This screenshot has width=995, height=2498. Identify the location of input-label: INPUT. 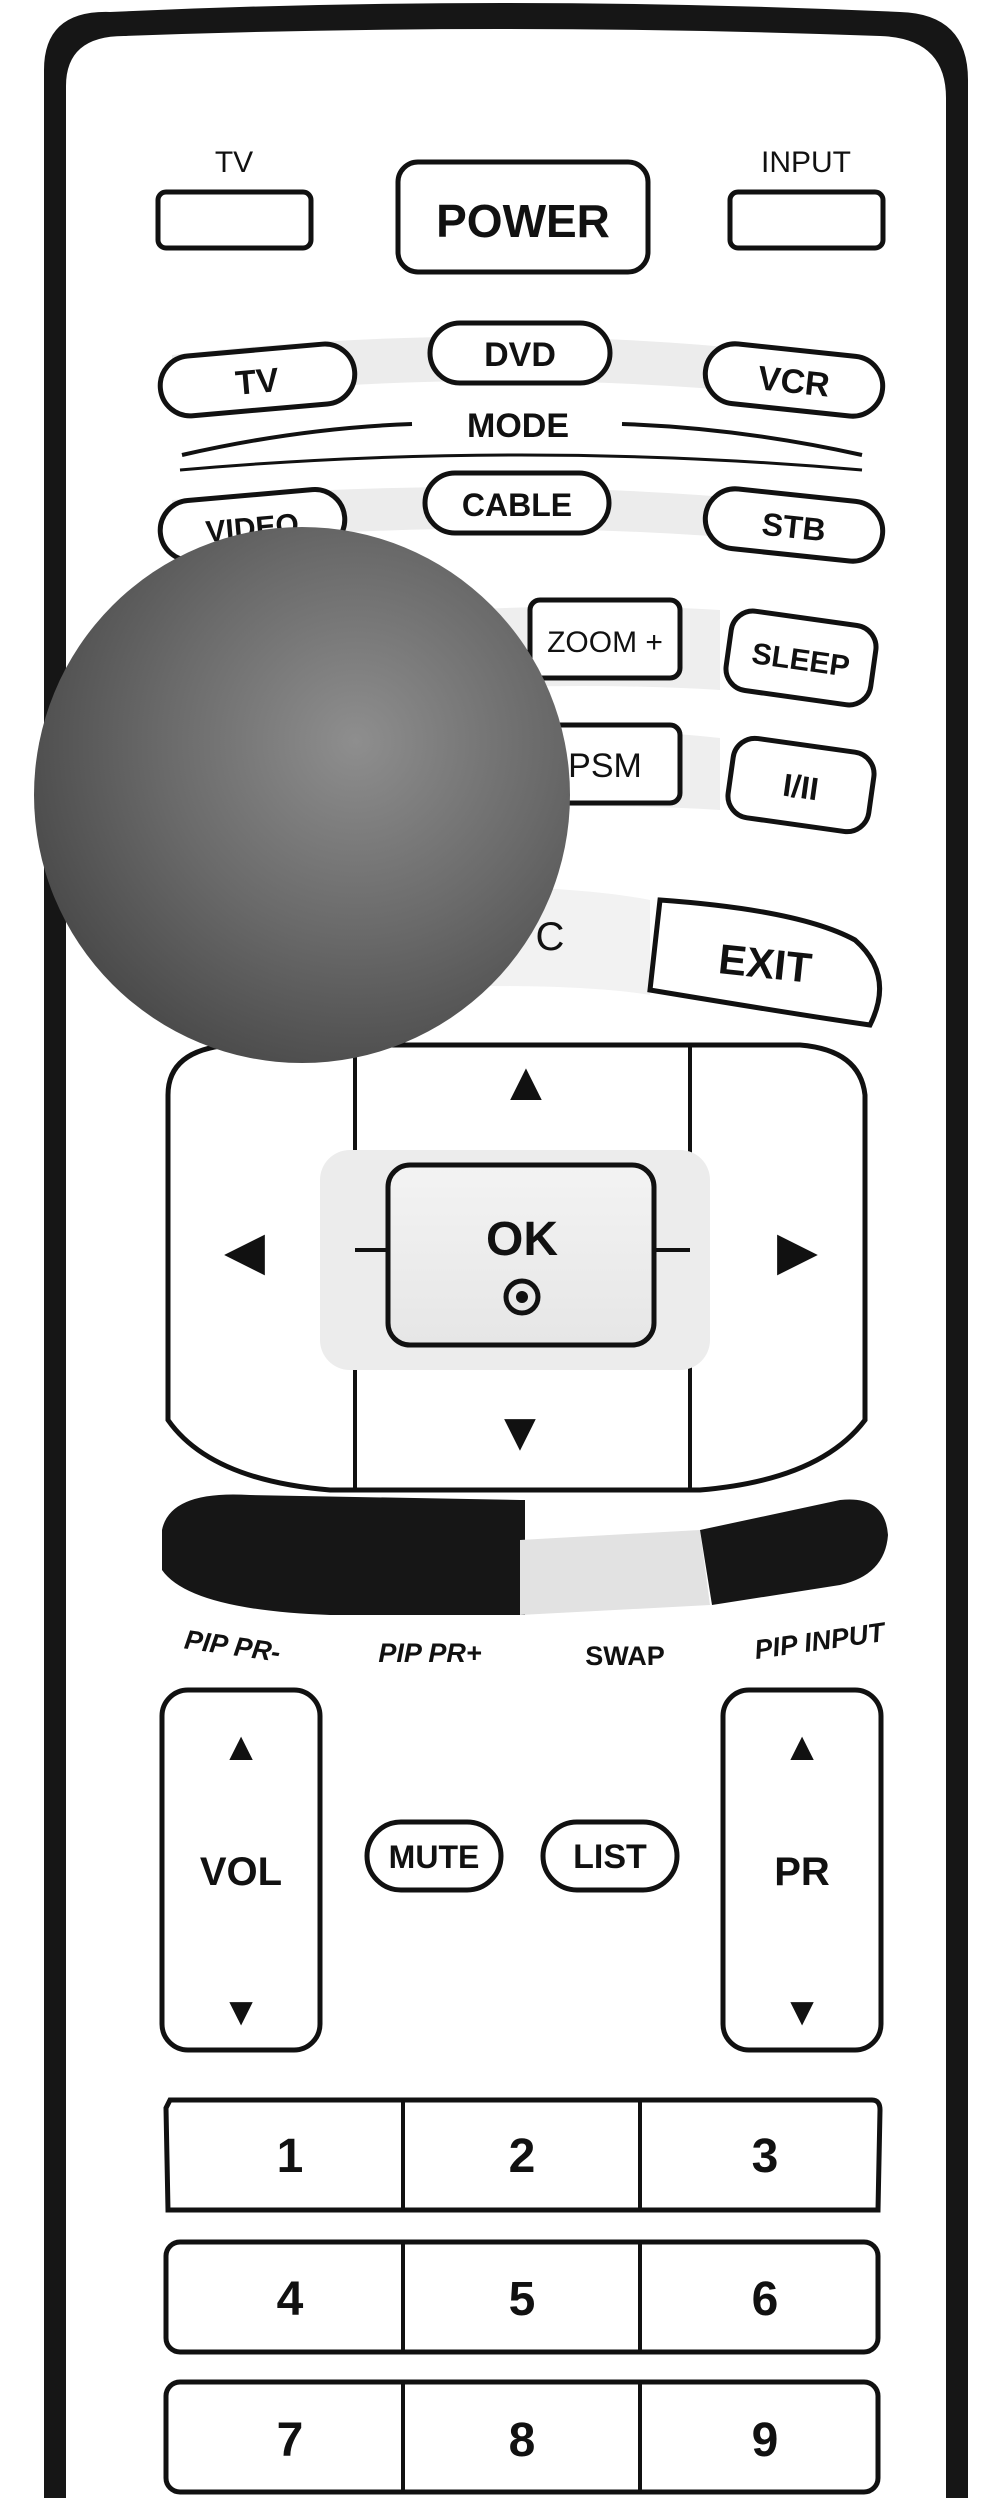
(806, 162).